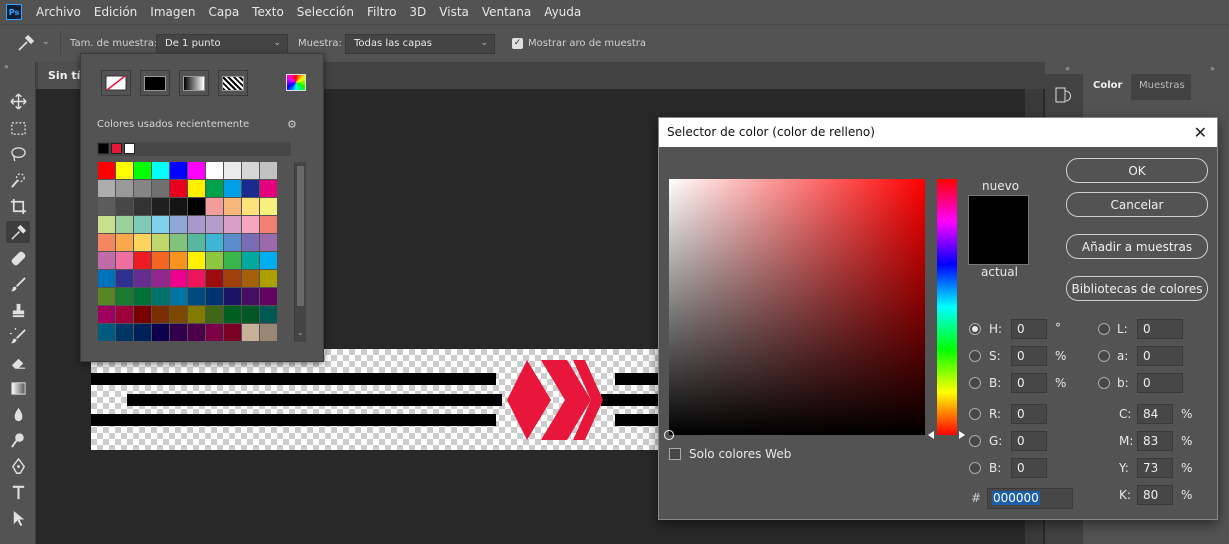 This screenshot has height=544, width=1229. I want to click on blue-input: 0, so click(1029, 468).